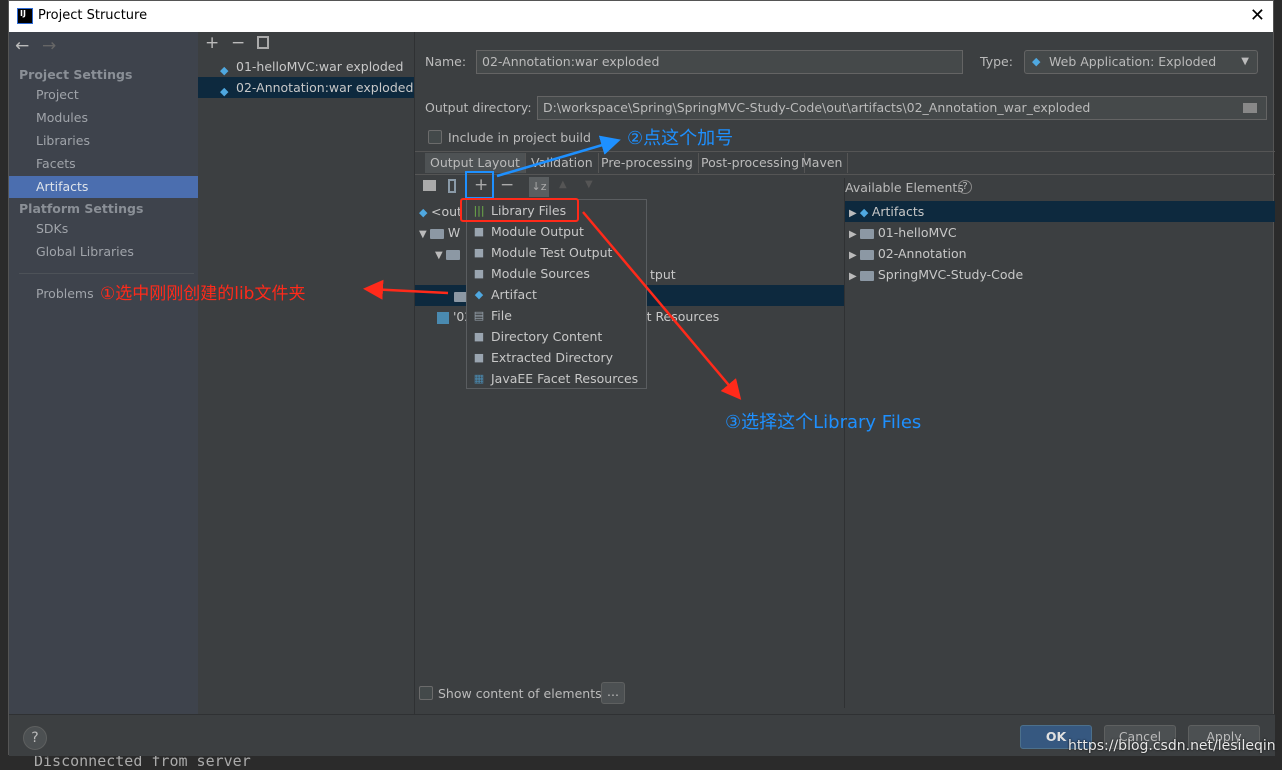 The image size is (1282, 770). What do you see at coordinates (1172, 746) in the screenshot?
I see `watermark: https://blog.csdn.net/lesileqin` at bounding box center [1172, 746].